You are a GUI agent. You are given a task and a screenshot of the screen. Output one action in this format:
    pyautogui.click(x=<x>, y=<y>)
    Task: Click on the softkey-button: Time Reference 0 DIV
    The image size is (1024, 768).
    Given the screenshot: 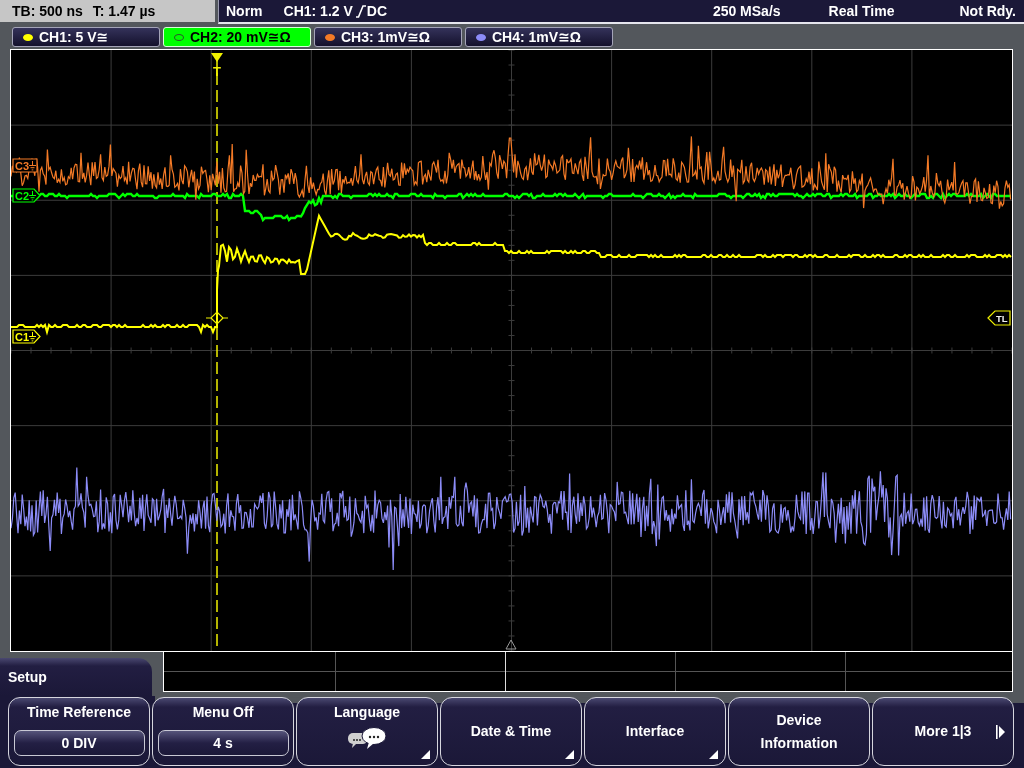 What is the action you would take?
    pyautogui.click(x=79, y=731)
    